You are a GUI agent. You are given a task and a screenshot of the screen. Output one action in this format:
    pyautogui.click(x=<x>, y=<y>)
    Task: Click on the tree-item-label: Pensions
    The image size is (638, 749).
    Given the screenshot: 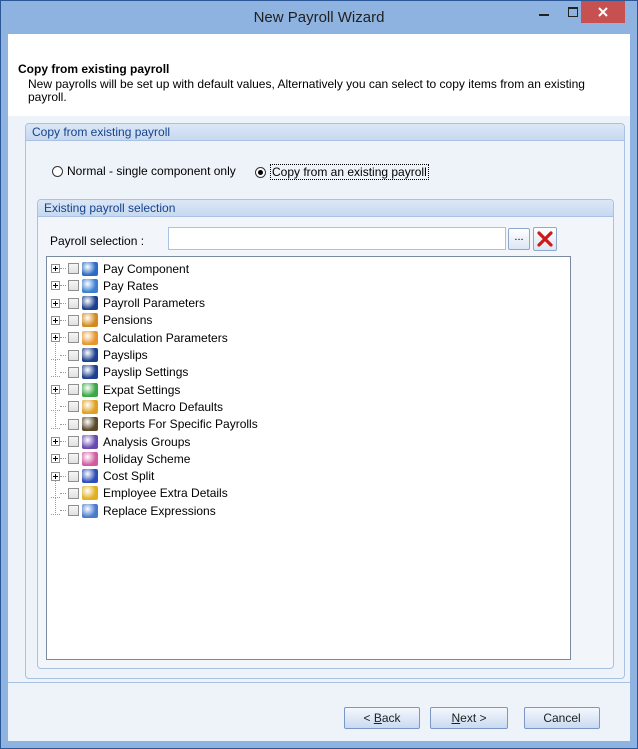 What is the action you would take?
    pyautogui.click(x=127, y=320)
    